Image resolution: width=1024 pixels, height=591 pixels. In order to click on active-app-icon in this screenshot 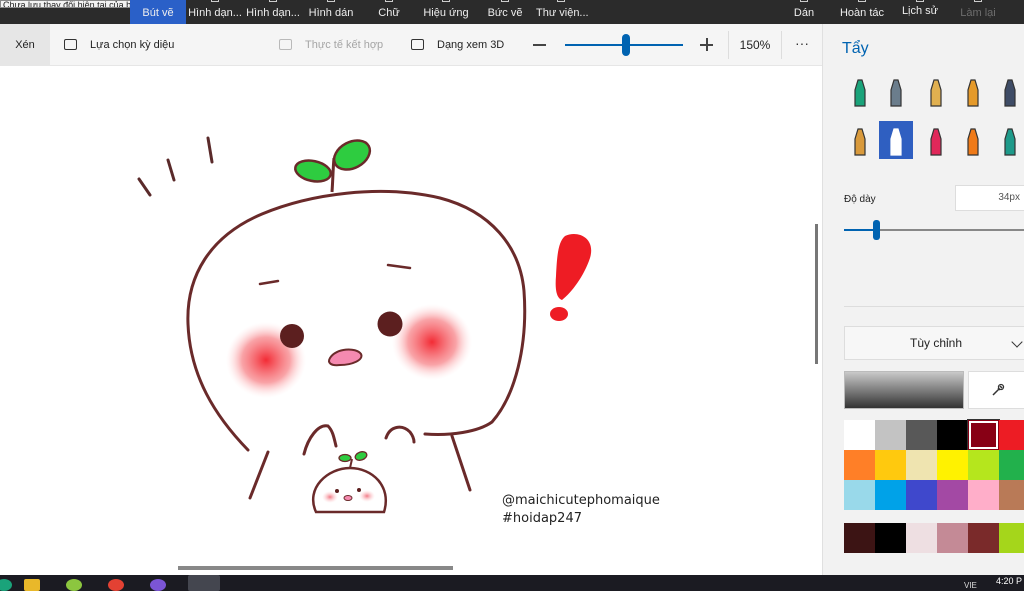, I will do `click(204, 583)`.